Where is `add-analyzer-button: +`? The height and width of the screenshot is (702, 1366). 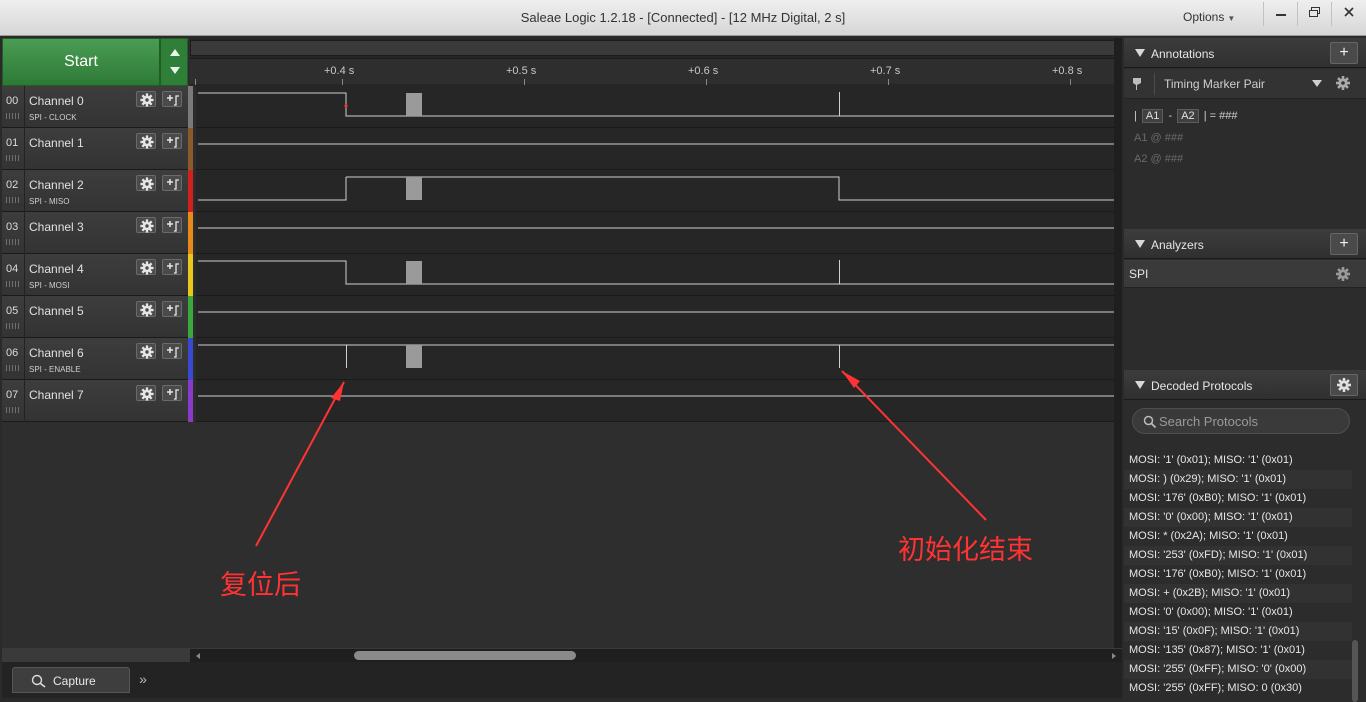 add-analyzer-button: + is located at coordinates (1344, 244).